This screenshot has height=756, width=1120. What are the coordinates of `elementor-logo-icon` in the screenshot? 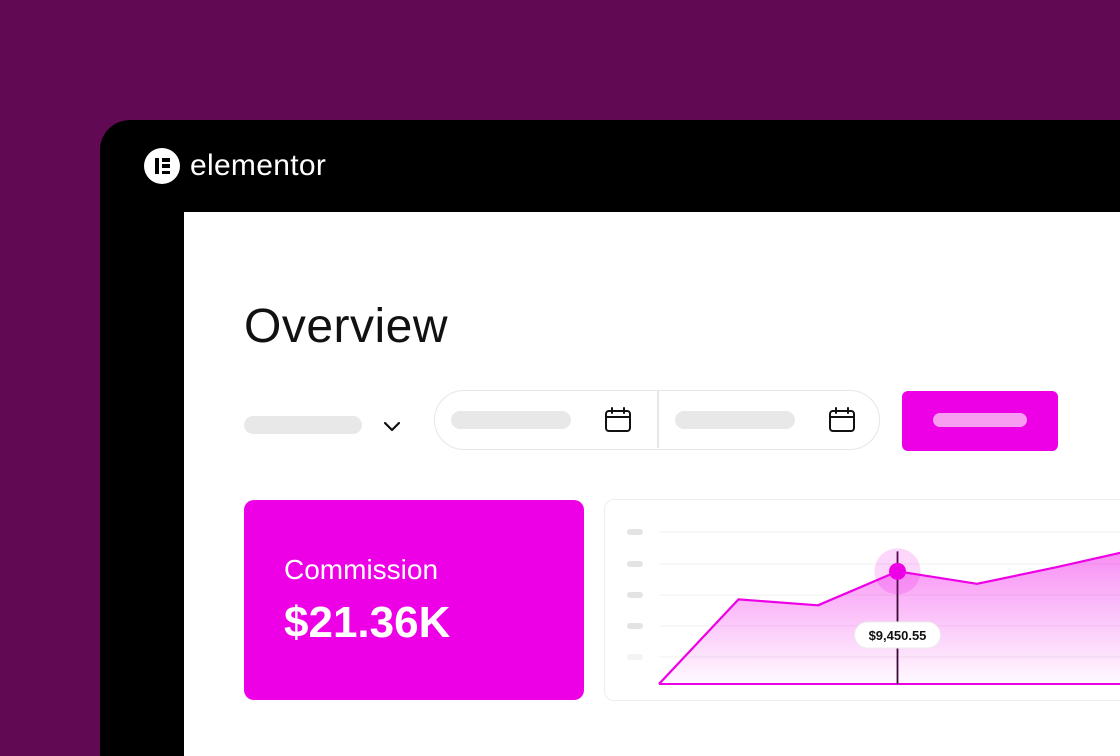 It's located at (162, 166).